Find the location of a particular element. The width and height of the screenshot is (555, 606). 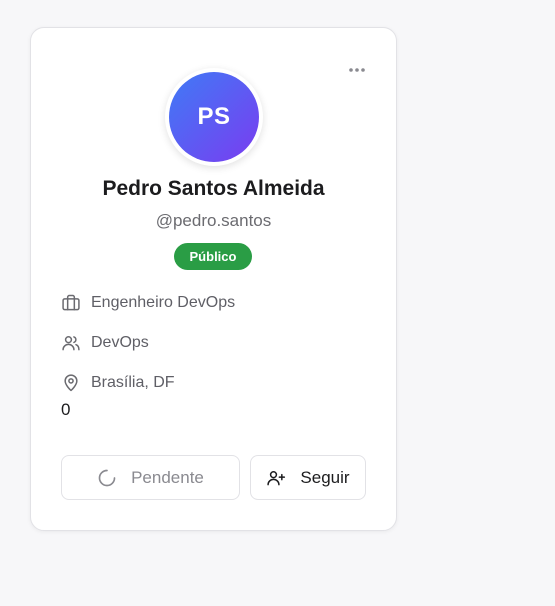

avatar: PS is located at coordinates (214, 117).